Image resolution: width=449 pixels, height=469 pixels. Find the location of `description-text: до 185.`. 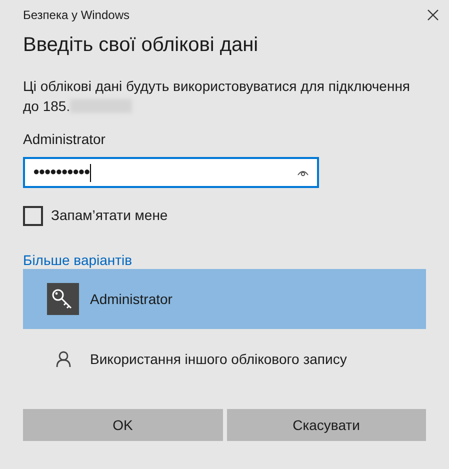

description-text: до 185. is located at coordinates (46, 106).